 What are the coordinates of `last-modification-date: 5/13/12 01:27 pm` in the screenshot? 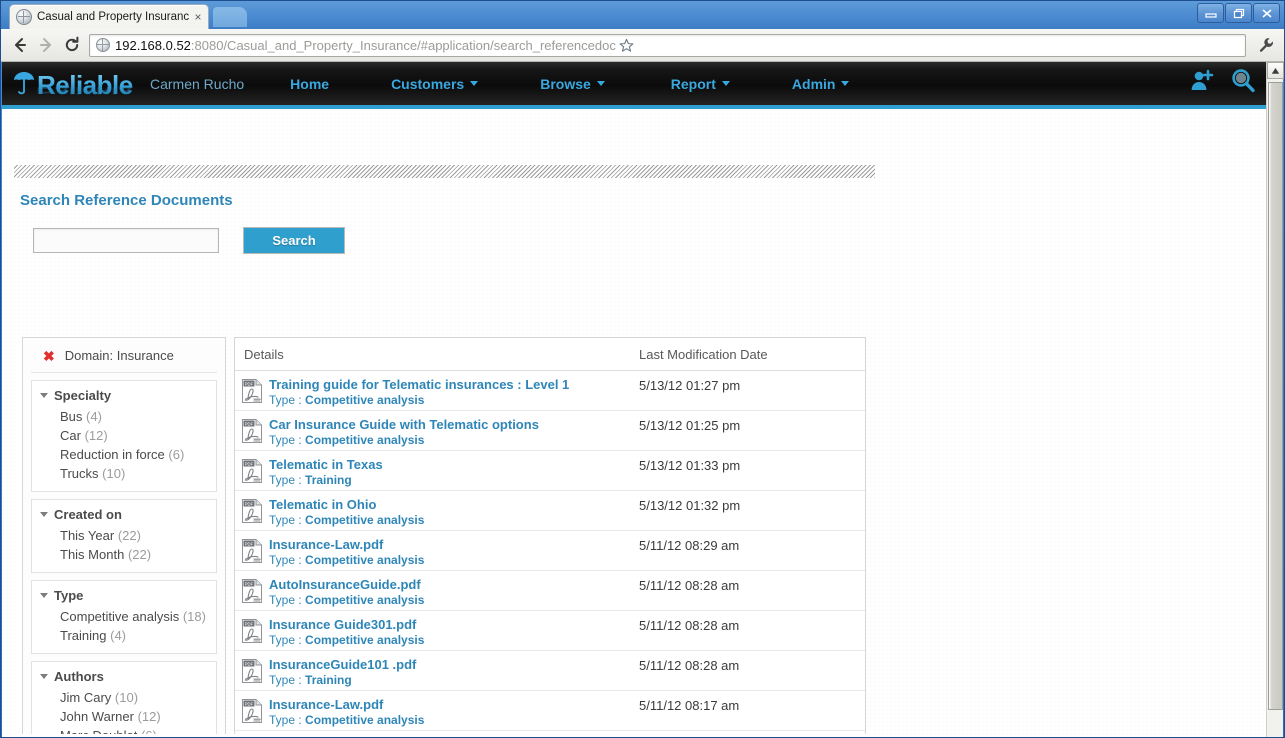 It's located at (690, 385).